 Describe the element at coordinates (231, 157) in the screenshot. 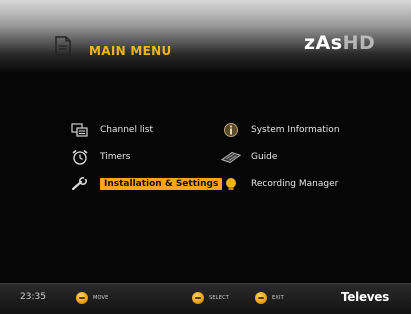

I see `guide-icon` at that location.